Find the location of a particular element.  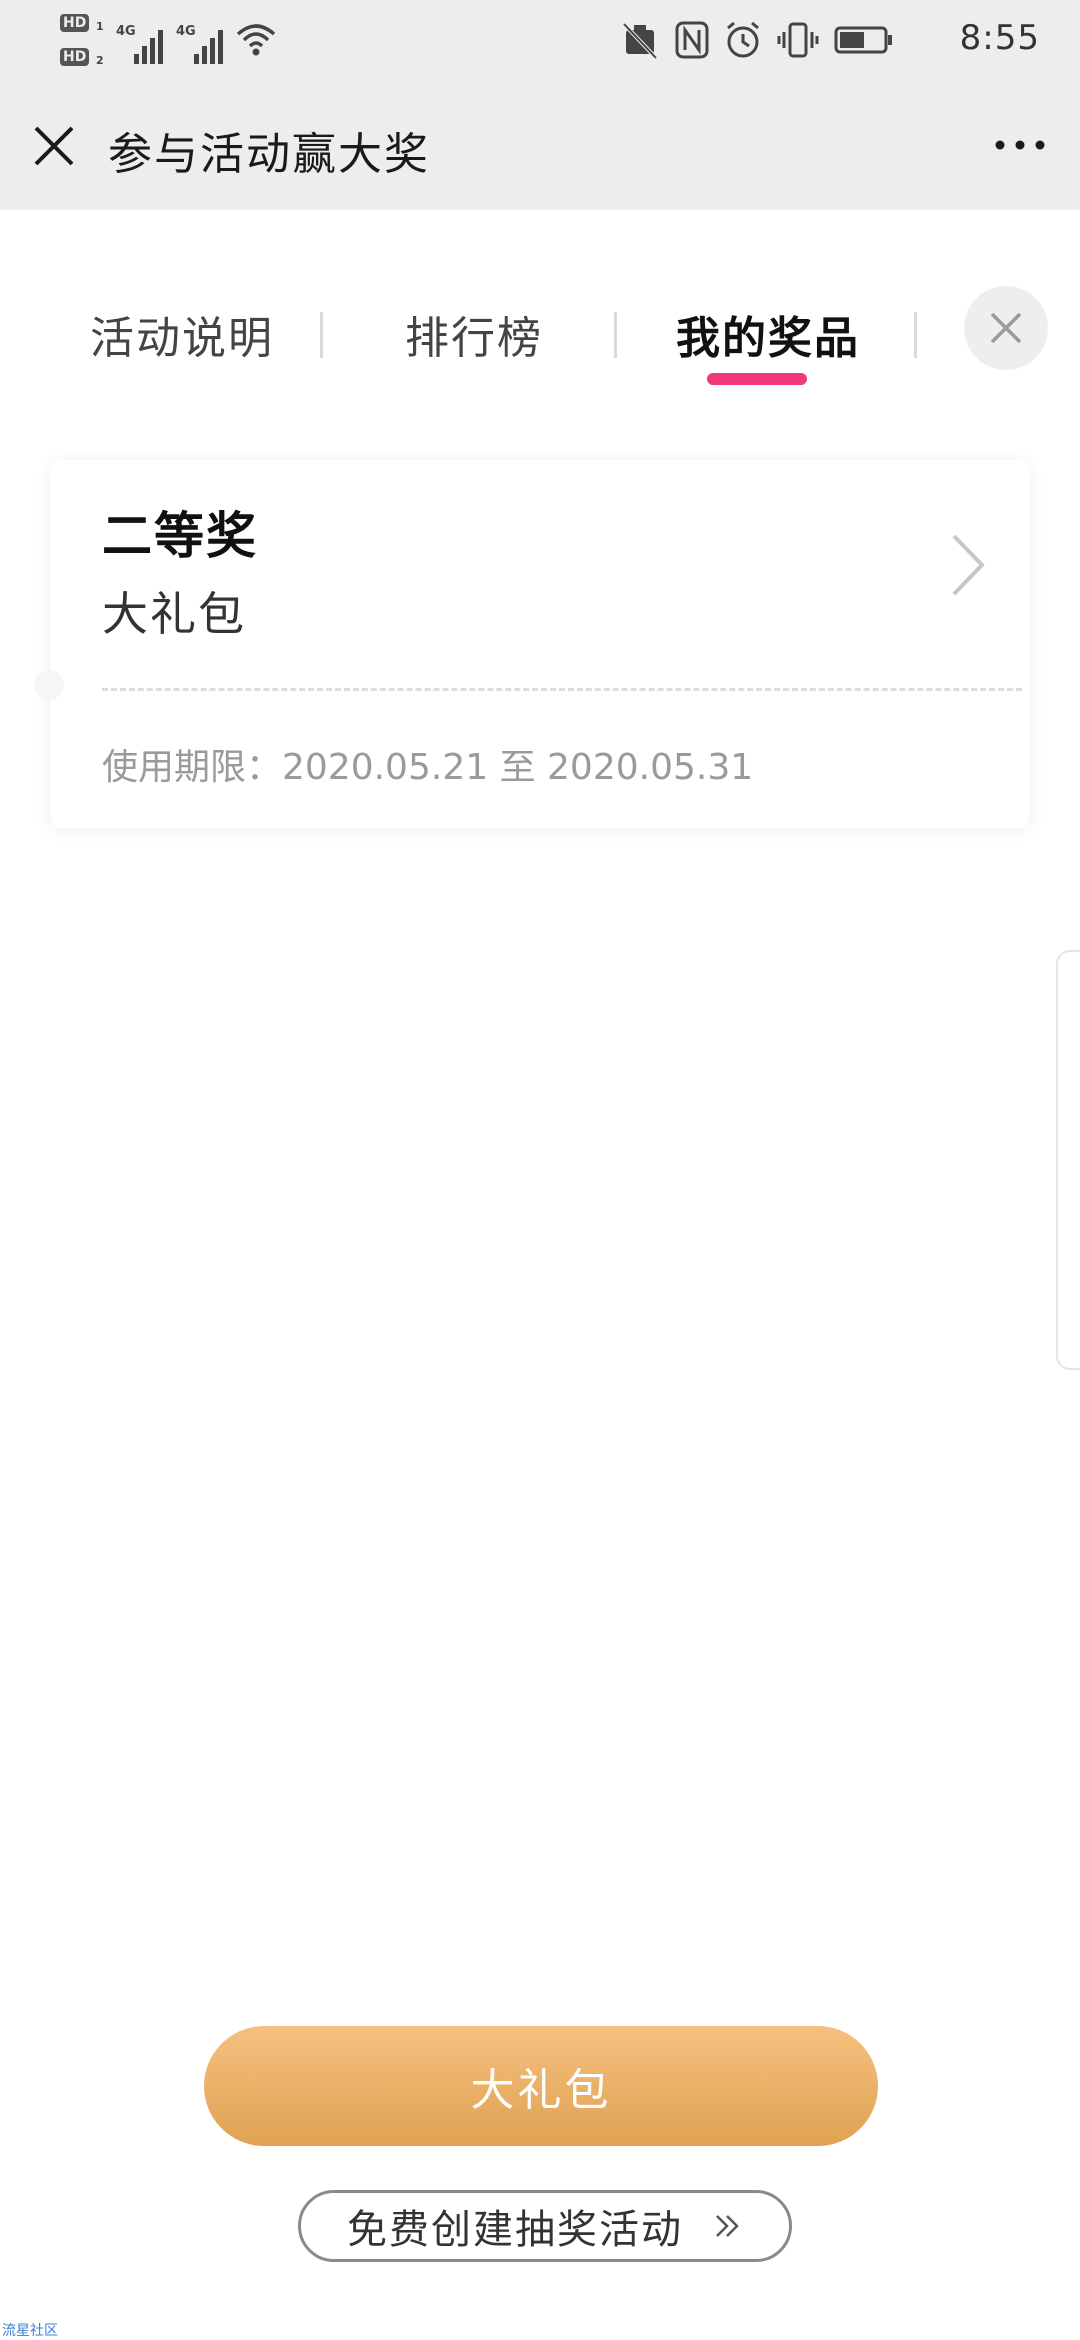

hd2-label: HD is located at coordinates (75, 57).